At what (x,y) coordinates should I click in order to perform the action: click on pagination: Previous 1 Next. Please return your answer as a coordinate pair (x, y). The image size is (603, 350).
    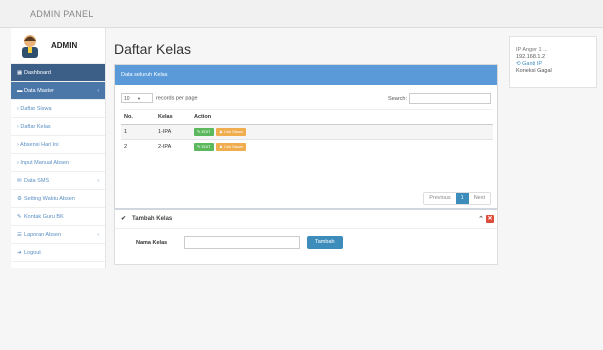
    Looking at the image, I should click on (457, 198).